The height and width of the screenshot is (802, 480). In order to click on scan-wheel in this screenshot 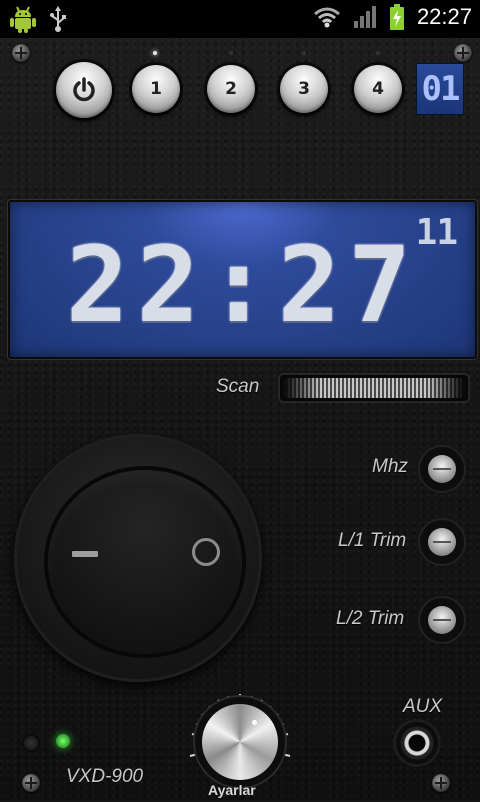, I will do `click(374, 388)`.